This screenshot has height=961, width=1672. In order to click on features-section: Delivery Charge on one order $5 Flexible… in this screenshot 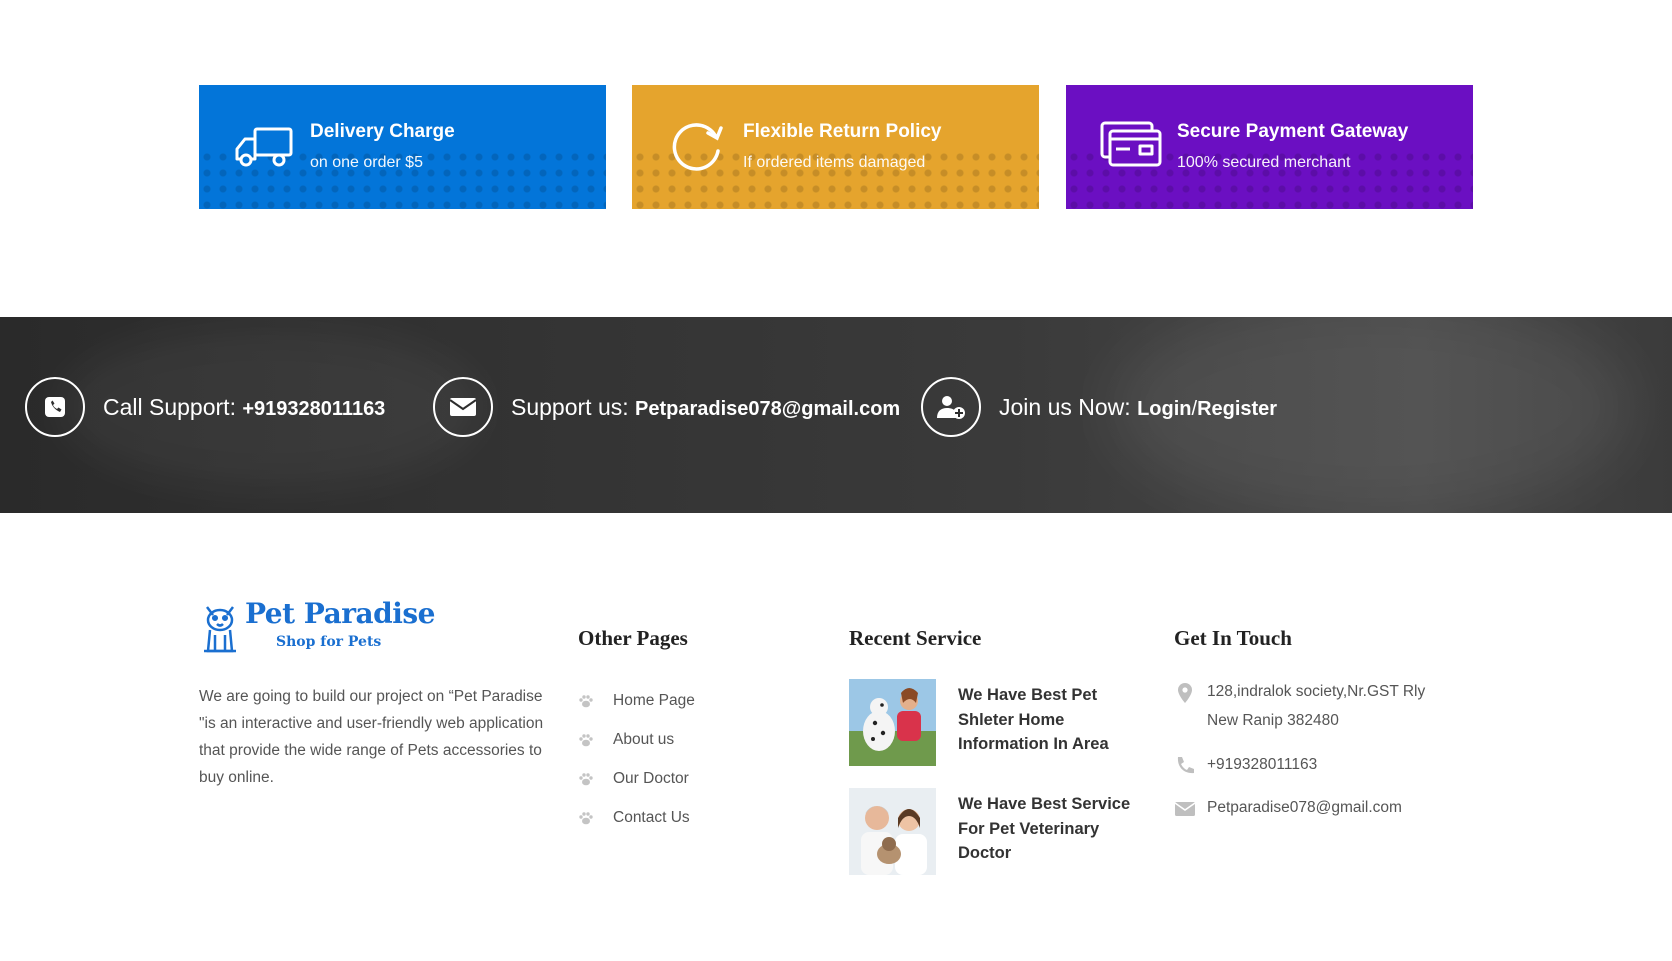, I will do `click(836, 147)`.